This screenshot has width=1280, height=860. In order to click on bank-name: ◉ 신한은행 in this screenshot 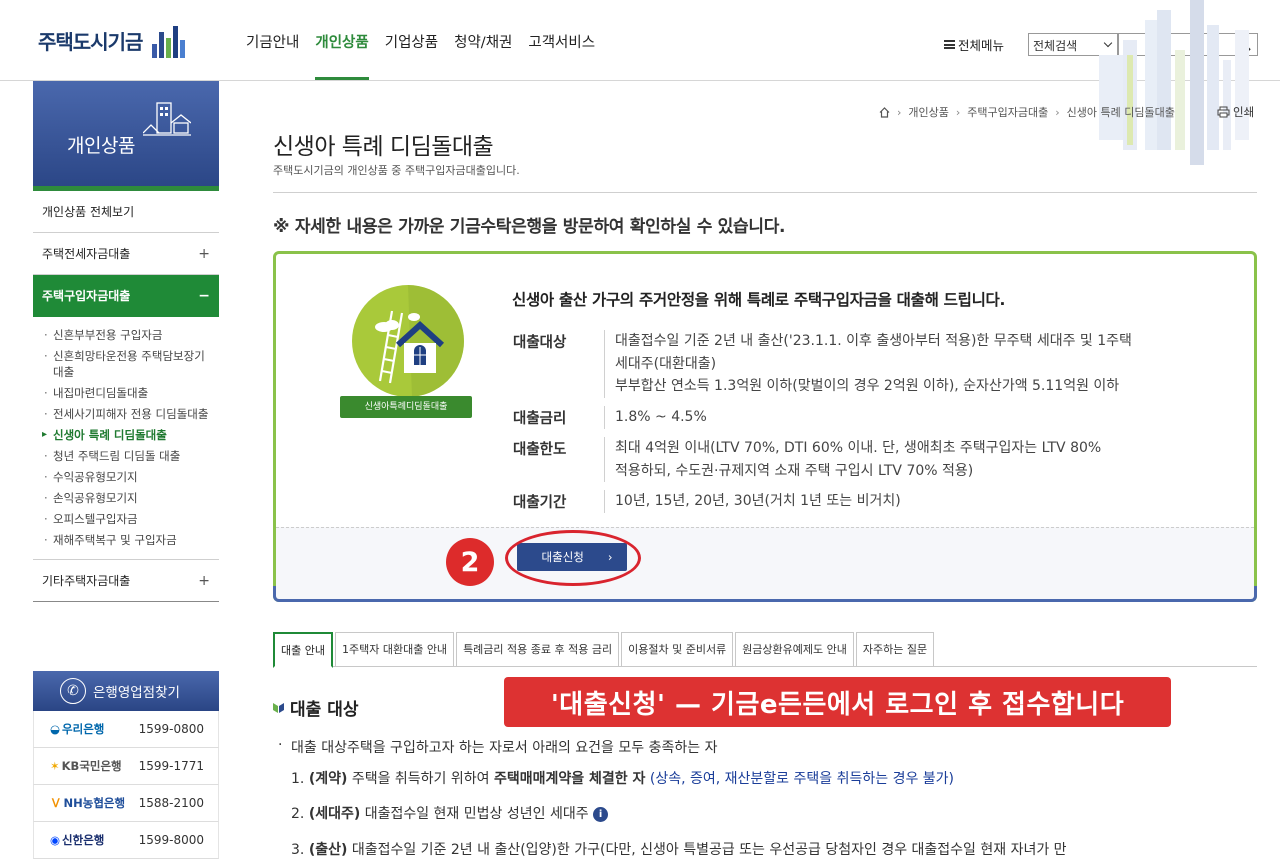, I will do `click(77, 840)`.